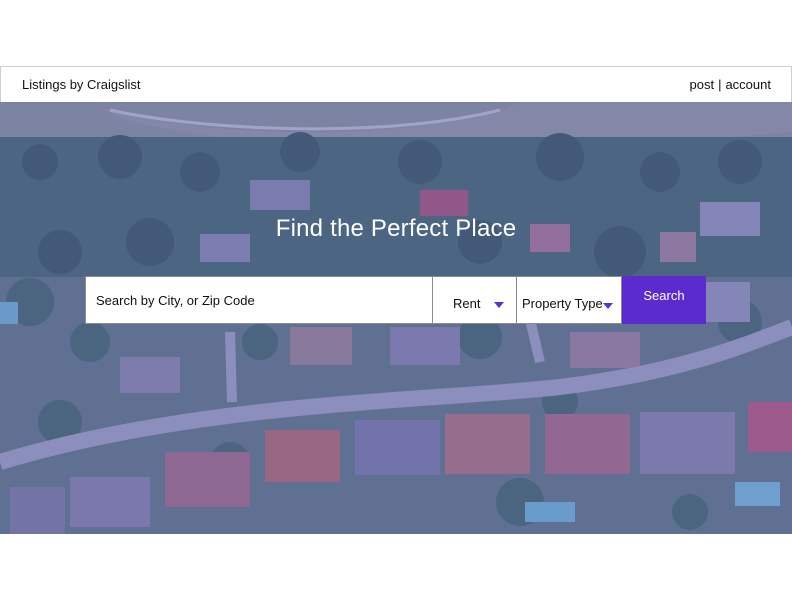 The width and height of the screenshot is (792, 600). What do you see at coordinates (264, 300) in the screenshot?
I see `location-search-input` at bounding box center [264, 300].